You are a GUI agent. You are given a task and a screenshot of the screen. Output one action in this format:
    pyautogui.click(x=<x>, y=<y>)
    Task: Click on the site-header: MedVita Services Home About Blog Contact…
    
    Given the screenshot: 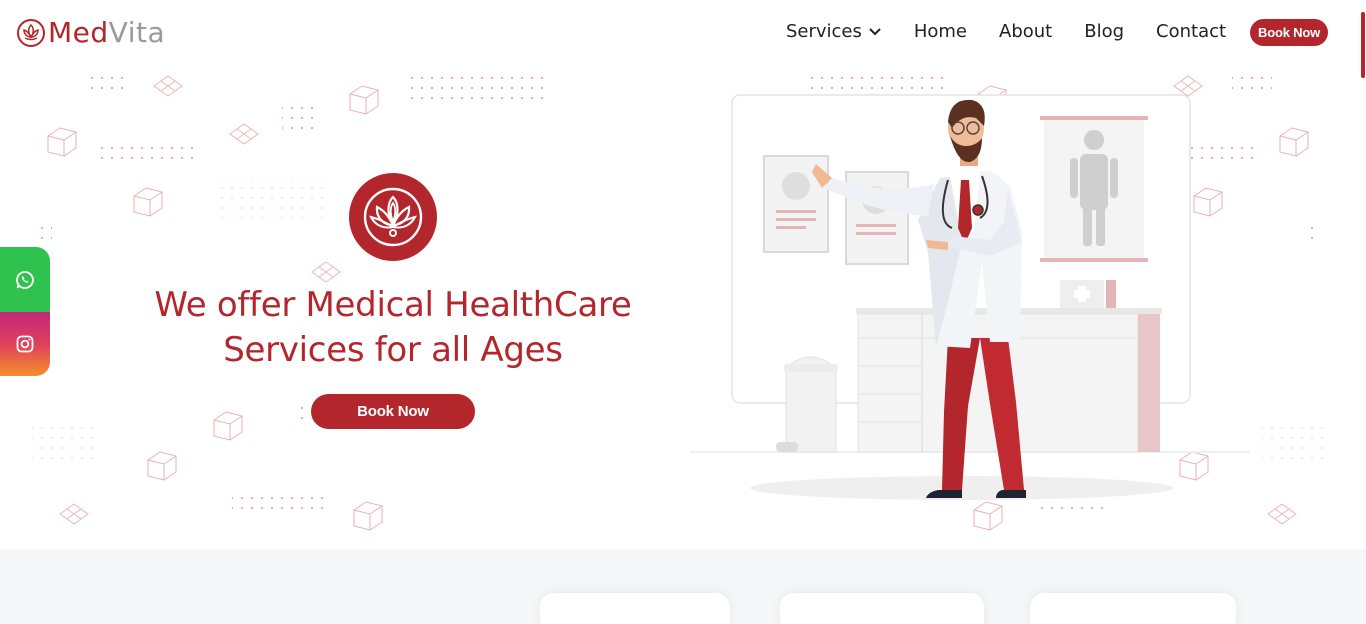 What is the action you would take?
    pyautogui.click(x=683, y=33)
    